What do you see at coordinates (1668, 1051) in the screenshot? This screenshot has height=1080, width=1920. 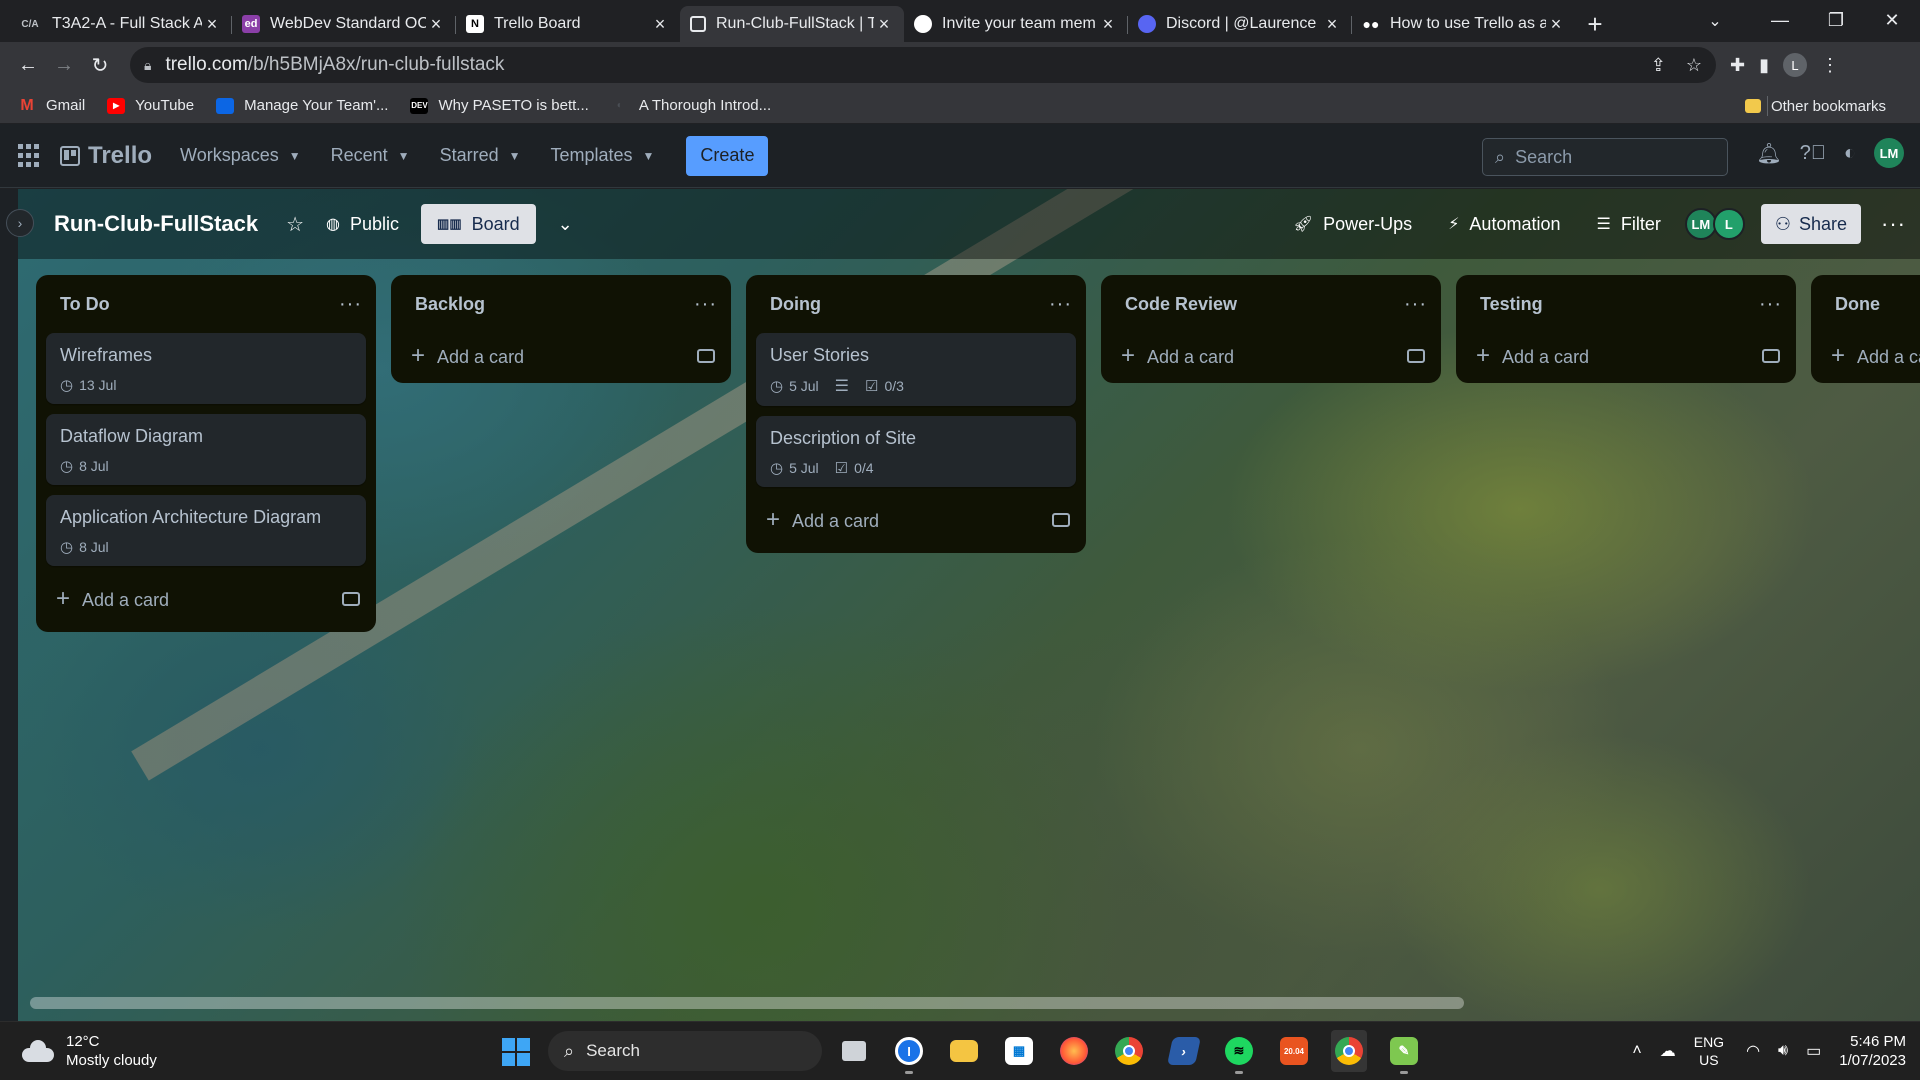 I see `onedrive-cloud-icon: ☁` at bounding box center [1668, 1051].